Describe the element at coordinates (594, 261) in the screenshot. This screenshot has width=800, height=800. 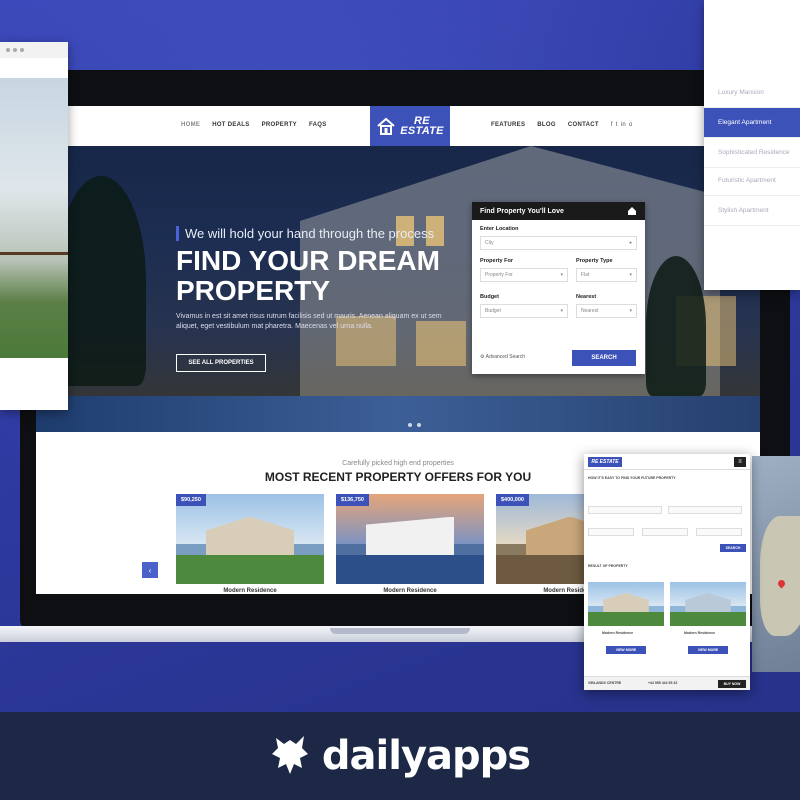
I see `property-type-label: Property Type` at that location.